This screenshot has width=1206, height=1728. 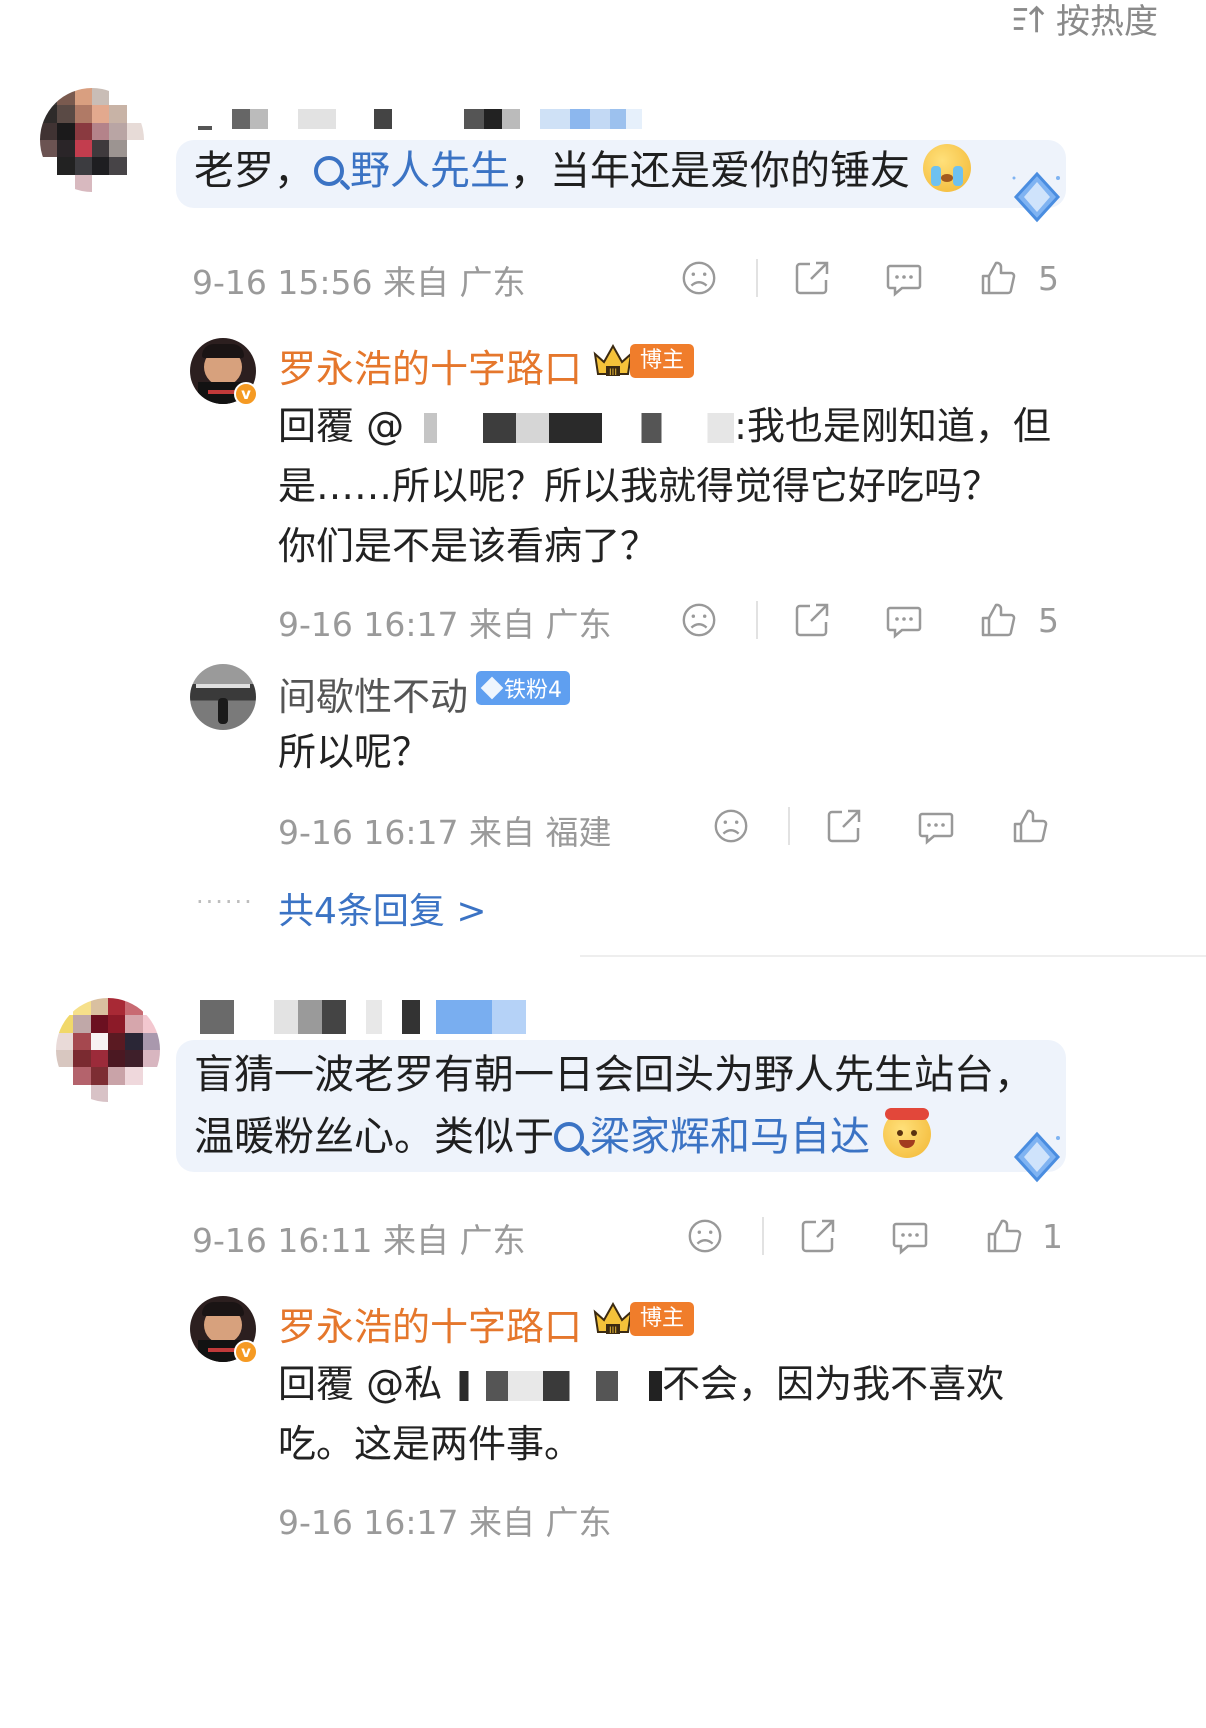 What do you see at coordinates (893, 956) in the screenshot?
I see `comment-divider` at bounding box center [893, 956].